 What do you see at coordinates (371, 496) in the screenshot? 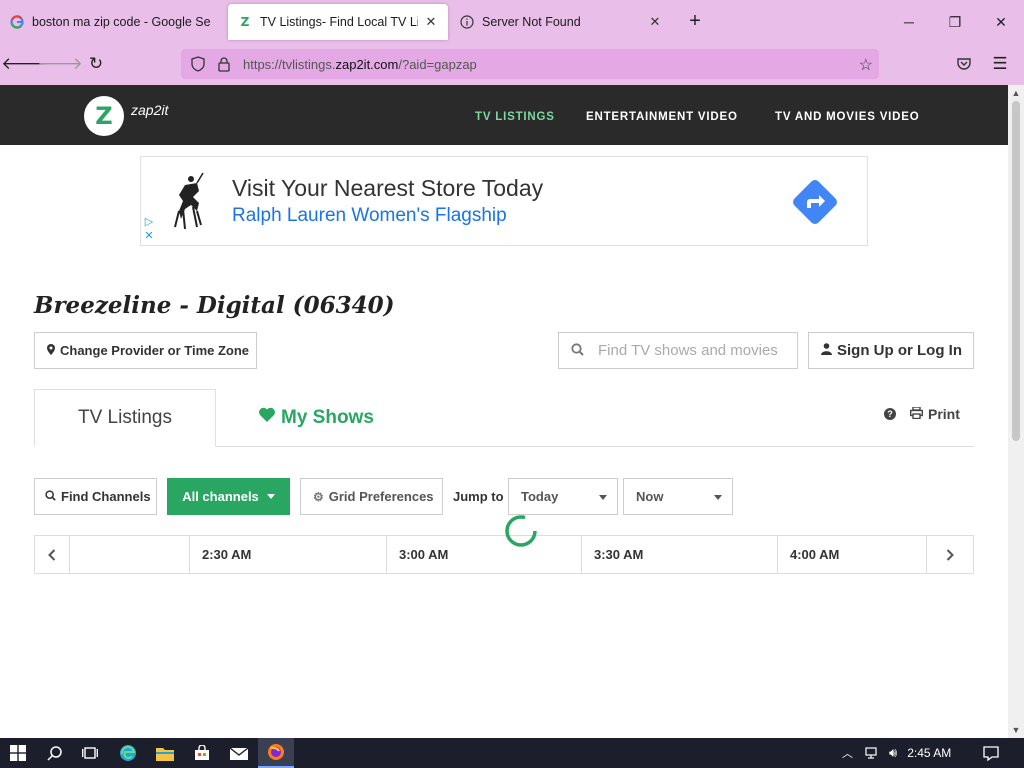
I see `grid-preferences-button: ⚙ Grid Preferences` at bounding box center [371, 496].